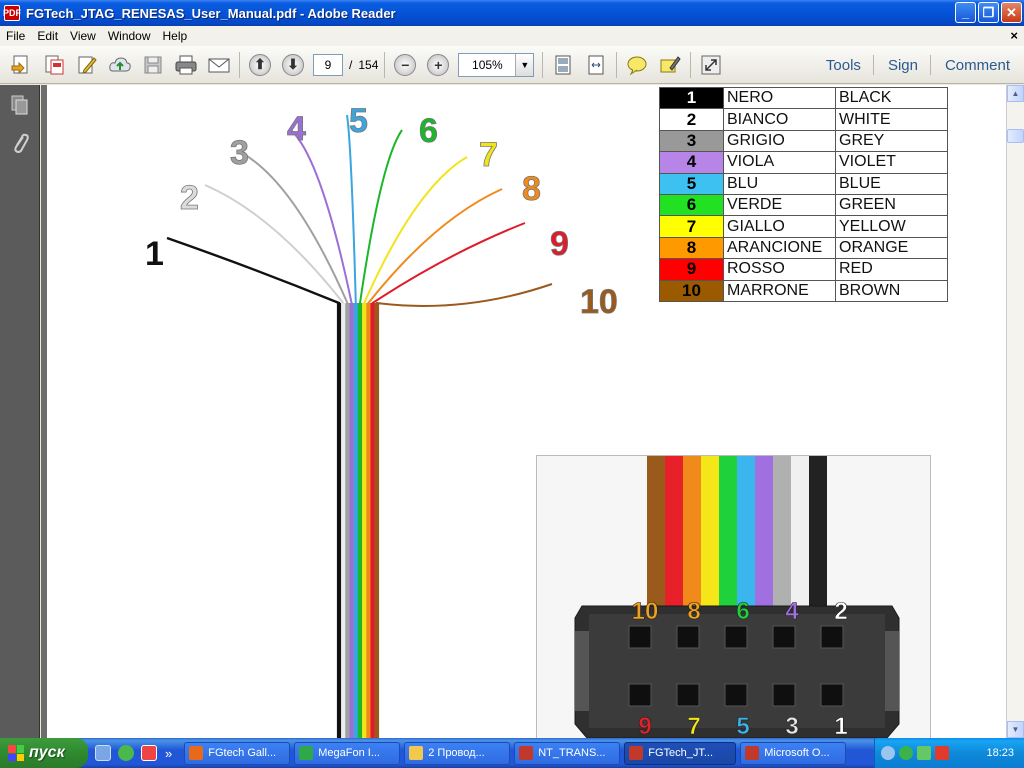 This screenshot has height=768, width=1024. What do you see at coordinates (103, 753) in the screenshot?
I see `quicklaunch-desktop-icon` at bounding box center [103, 753].